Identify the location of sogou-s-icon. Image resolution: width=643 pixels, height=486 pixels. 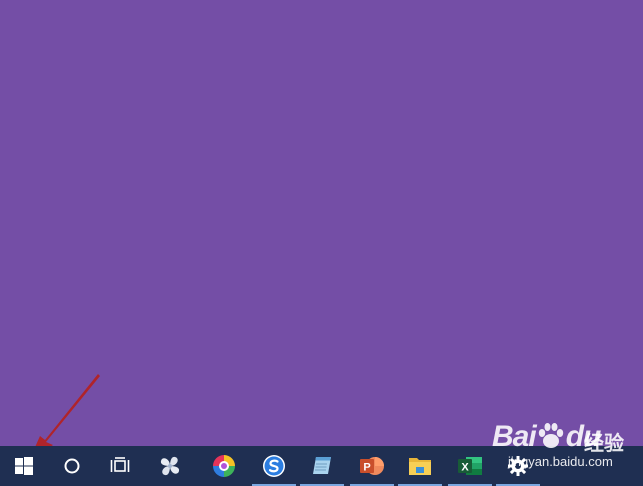
(274, 466).